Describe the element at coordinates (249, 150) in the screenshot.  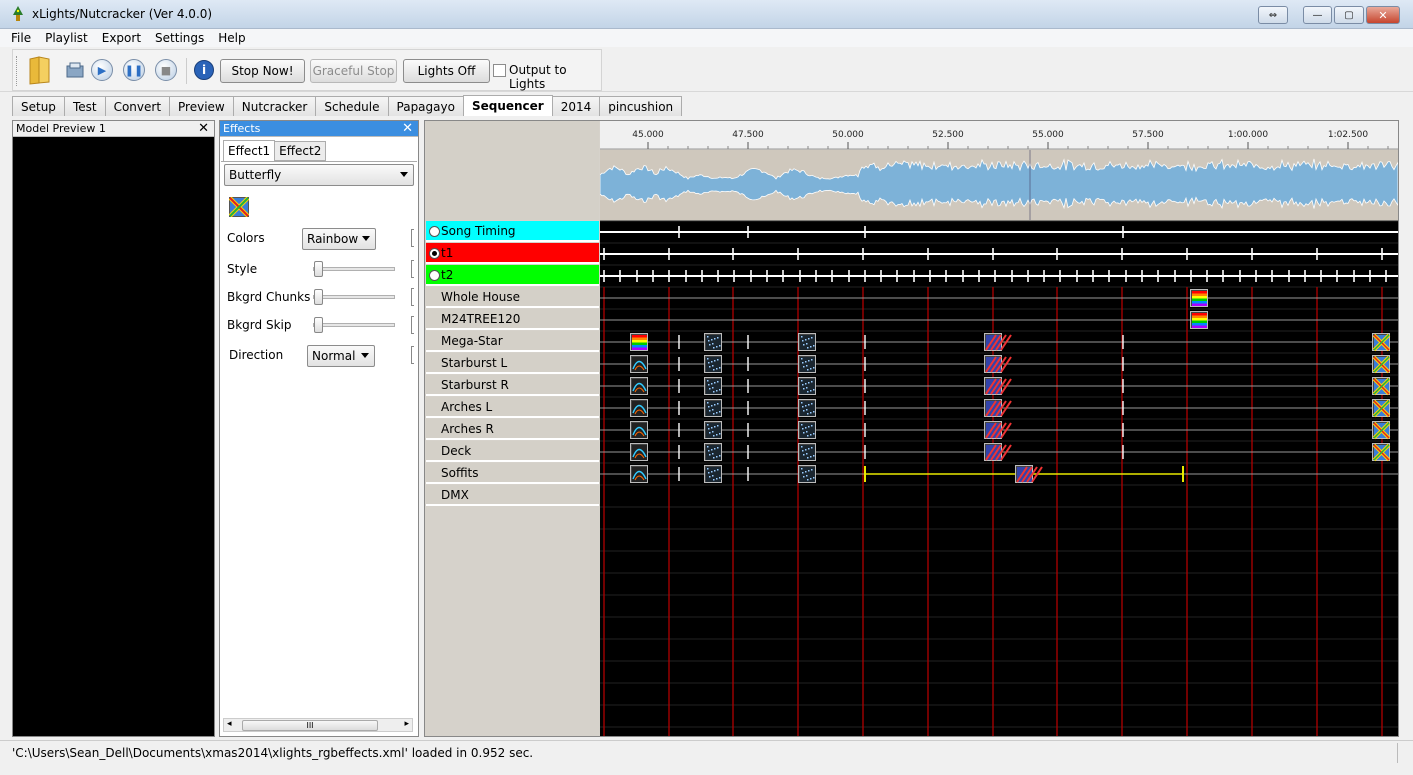
I see `tab-effect1: Effect1` at that location.